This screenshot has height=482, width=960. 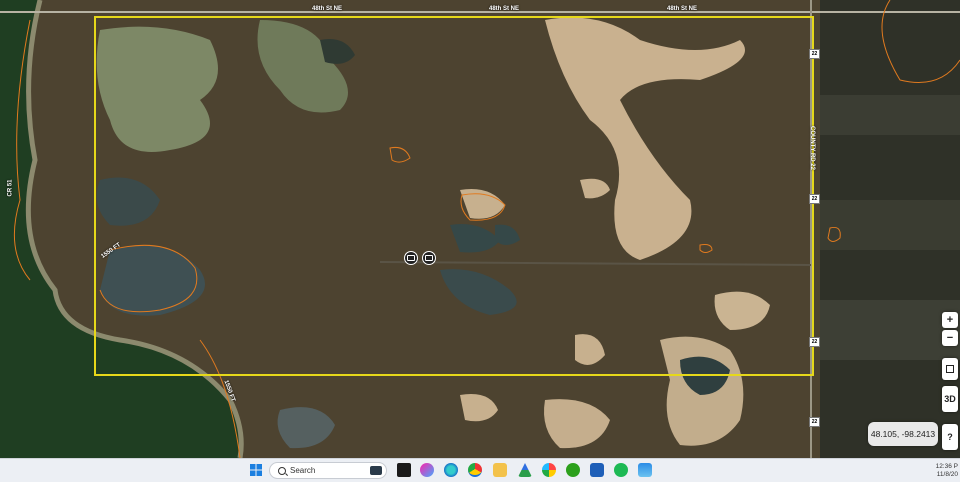 What do you see at coordinates (950, 338) in the screenshot?
I see `zoom-out-button: −` at bounding box center [950, 338].